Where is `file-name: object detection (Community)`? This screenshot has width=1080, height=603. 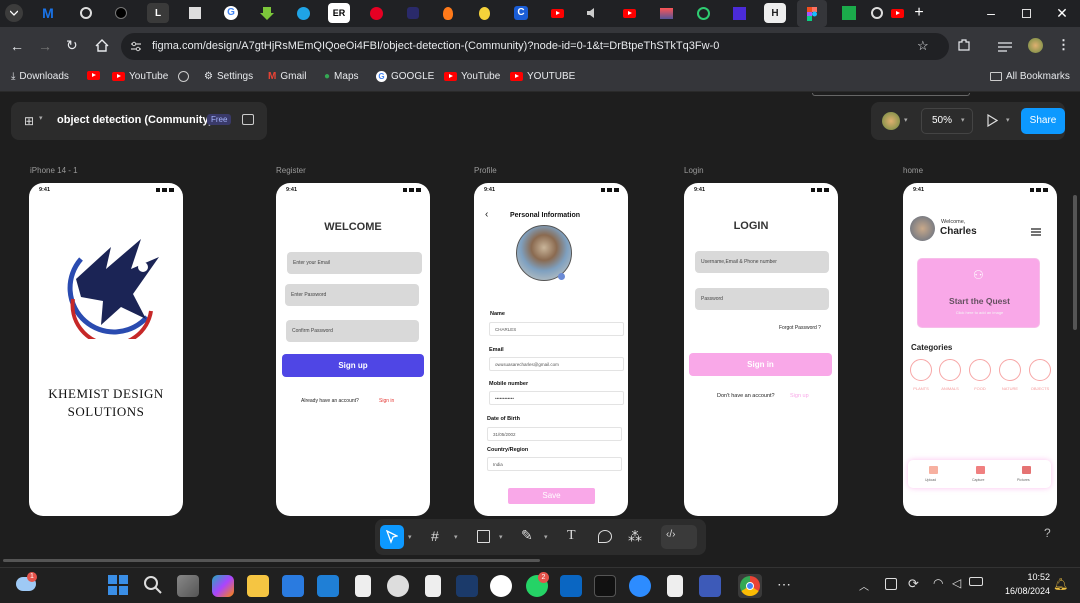
file-name: object detection (Community) is located at coordinates (134, 120).